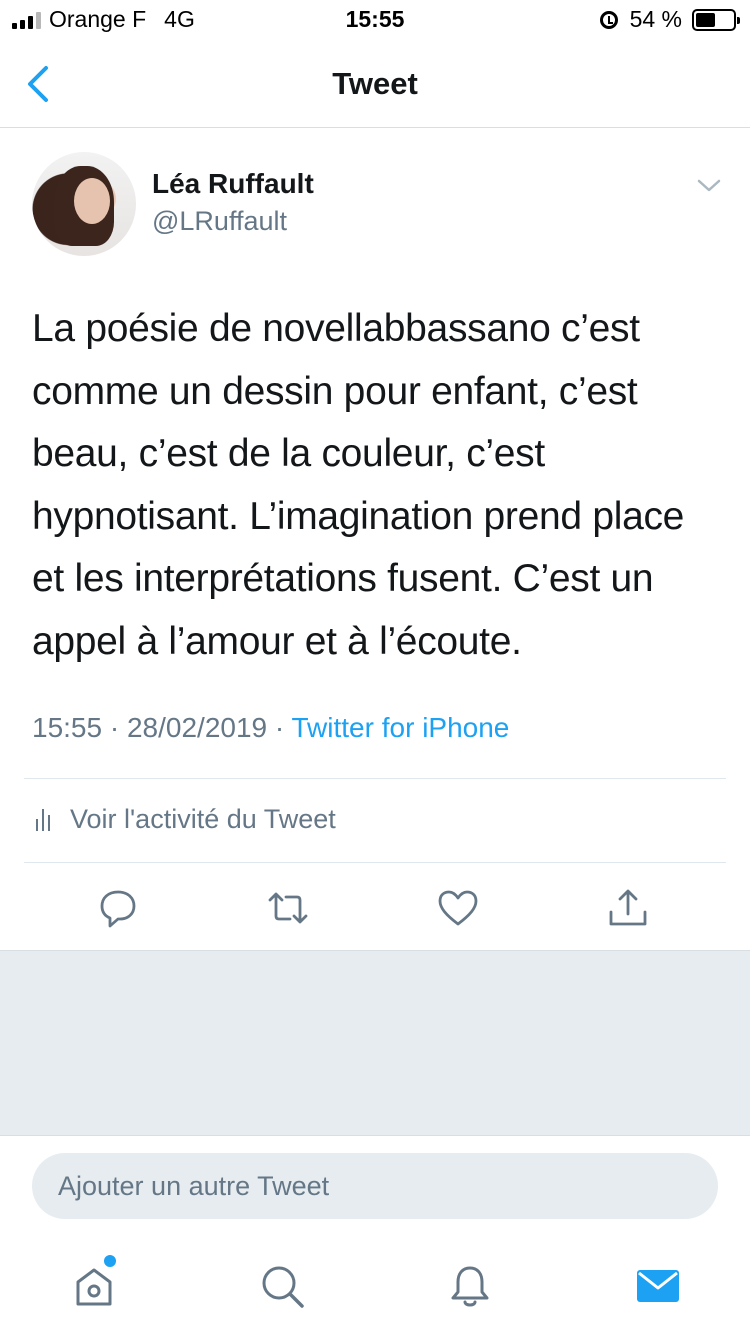  I want to click on tweet-activity-link: Voir l'activité du Tweet, so click(186, 819).